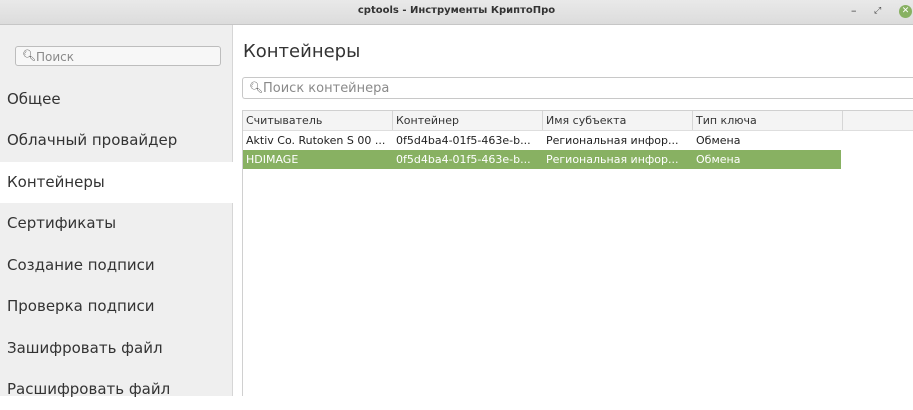  Describe the element at coordinates (116, 265) in the screenshot. I see `sidebar-item-create-signature: Создание подписи` at that location.